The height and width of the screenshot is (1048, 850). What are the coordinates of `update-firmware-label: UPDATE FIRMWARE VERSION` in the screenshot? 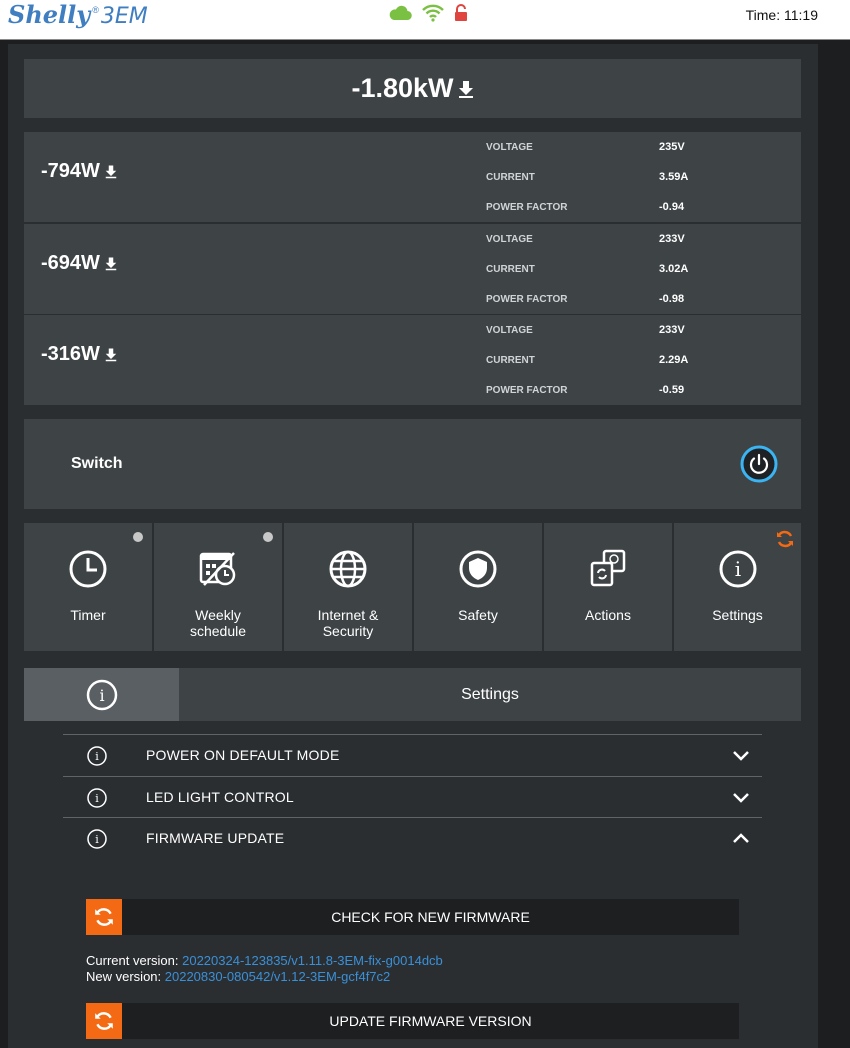 It's located at (430, 1021).